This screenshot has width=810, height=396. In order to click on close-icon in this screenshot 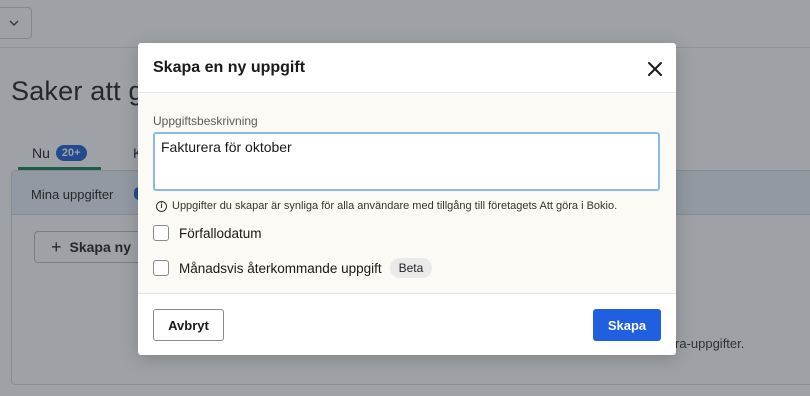, I will do `click(655, 69)`.